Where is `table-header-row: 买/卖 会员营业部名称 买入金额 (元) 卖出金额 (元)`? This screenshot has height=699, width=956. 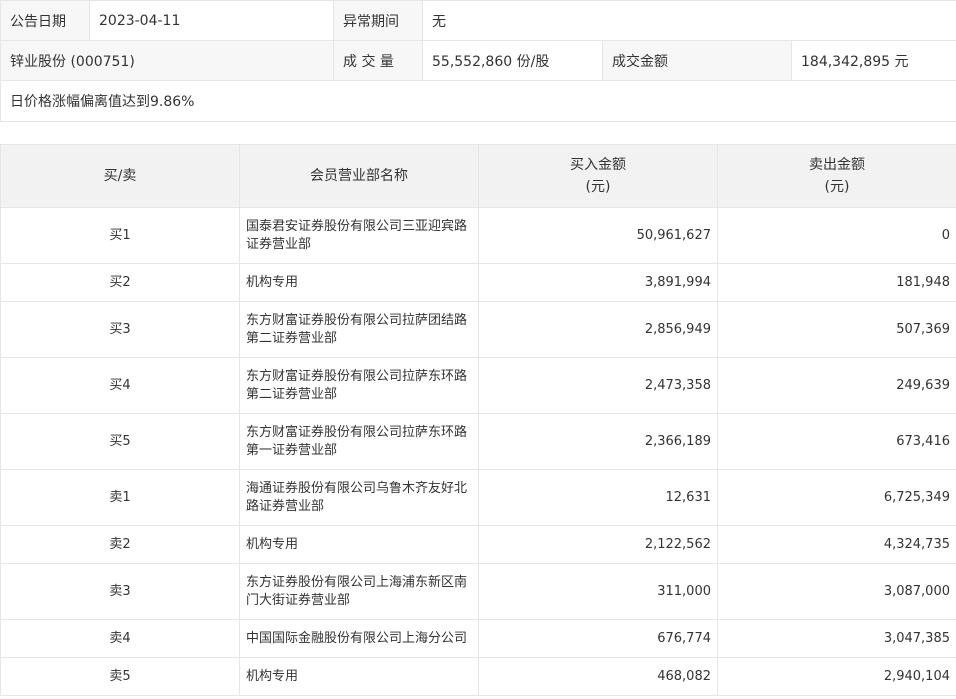 table-header-row: 买/卖 会员营业部名称 买入金额 (元) 卖出金额 (元) is located at coordinates (478, 176).